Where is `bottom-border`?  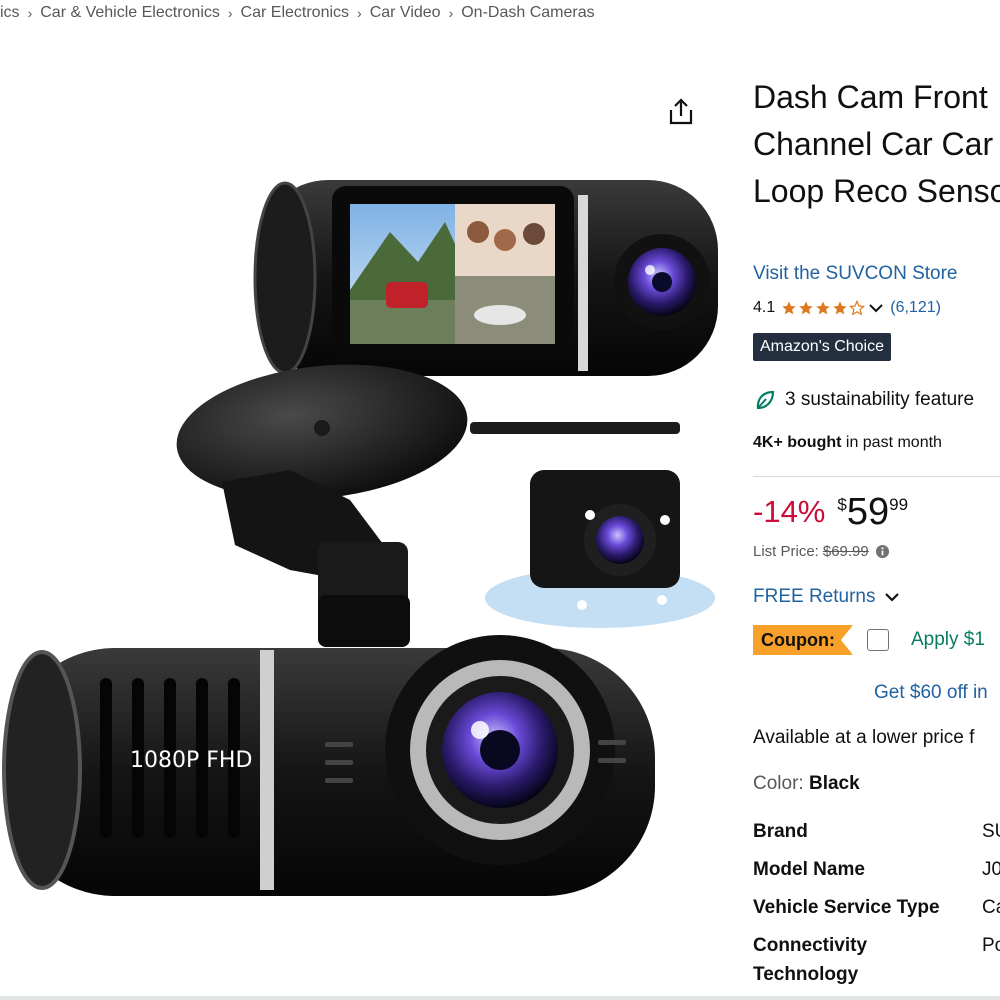
bottom-border is located at coordinates (500, 998).